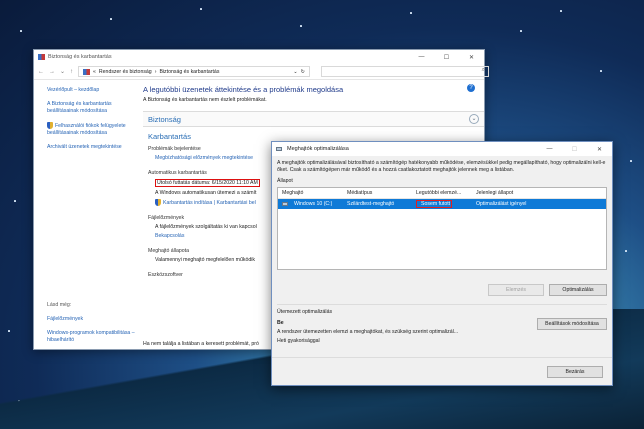  I want to click on chevron-right-icon: ›, so click(155, 71).